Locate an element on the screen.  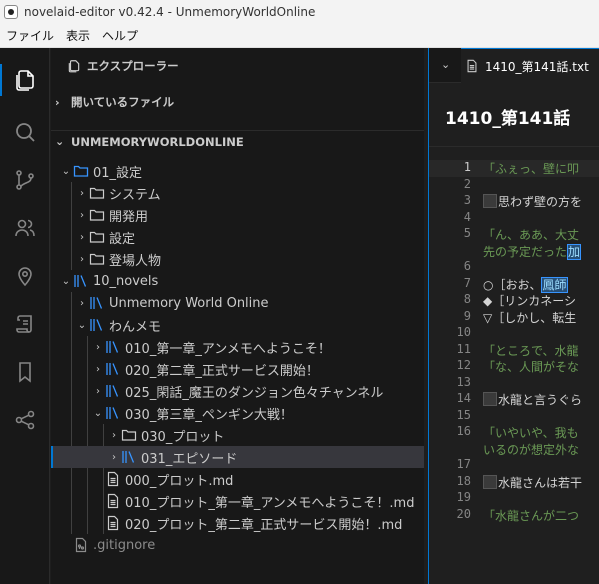
source-control-icon is located at coordinates (25, 180).